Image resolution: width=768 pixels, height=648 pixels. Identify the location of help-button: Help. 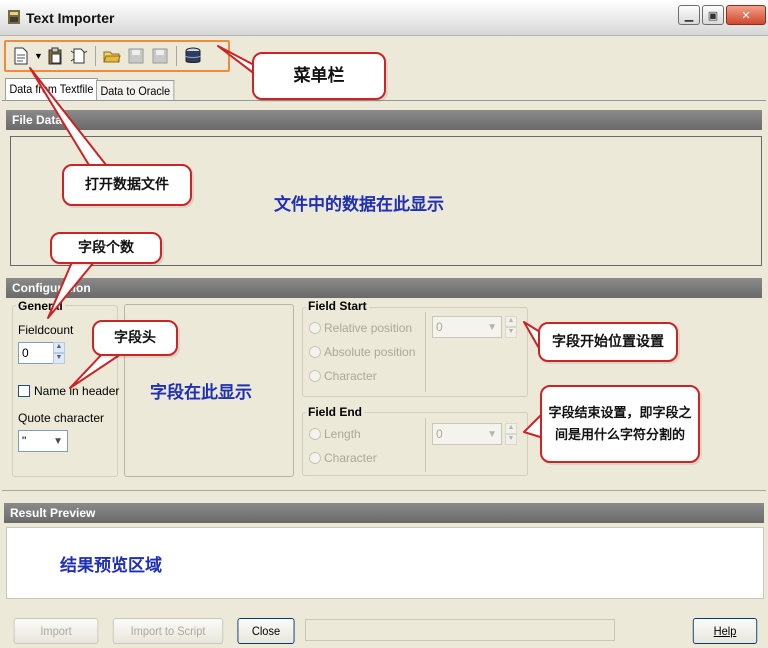
(725, 631).